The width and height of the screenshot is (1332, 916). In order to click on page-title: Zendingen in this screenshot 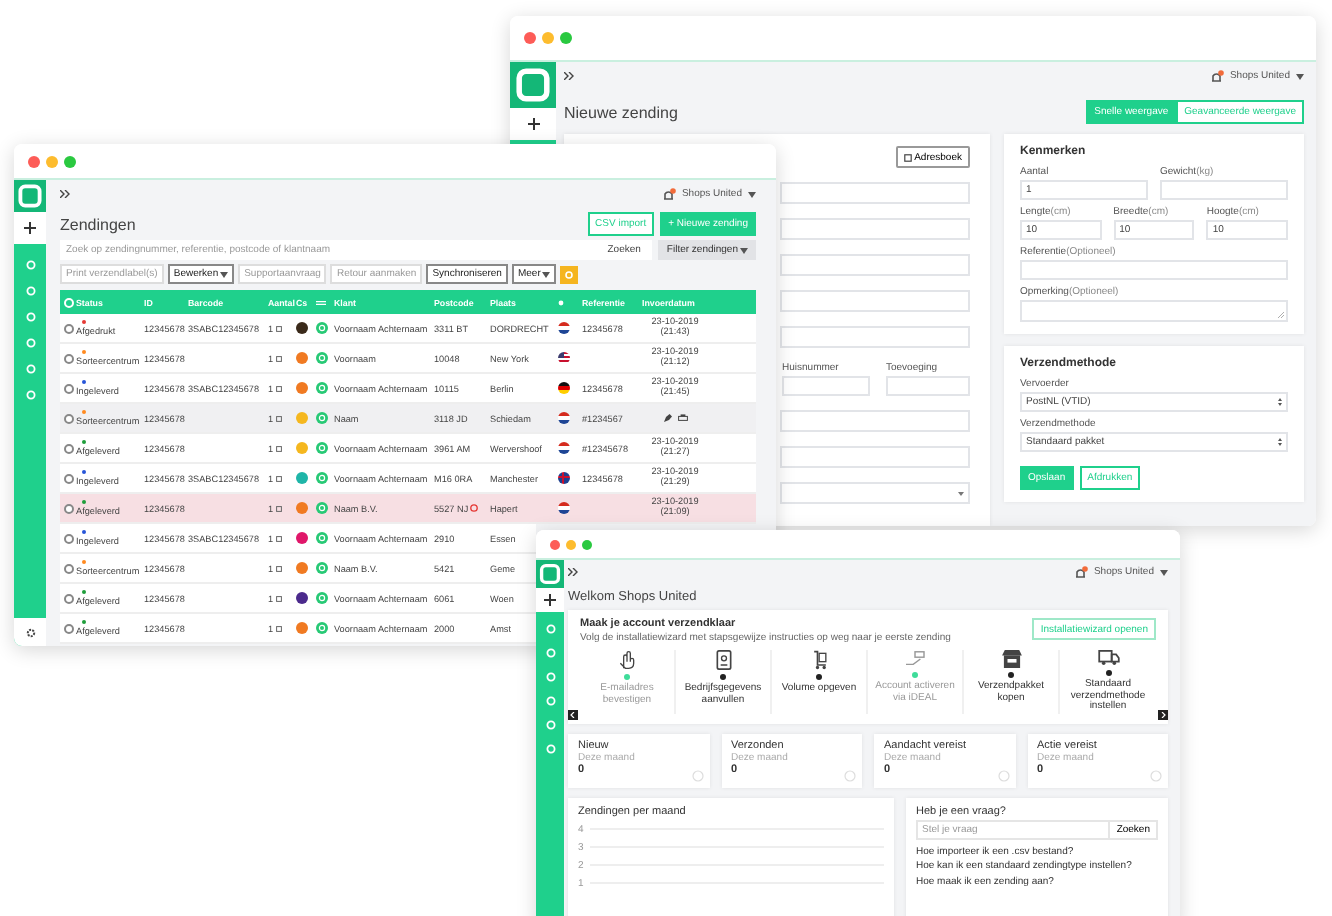, I will do `click(98, 224)`.